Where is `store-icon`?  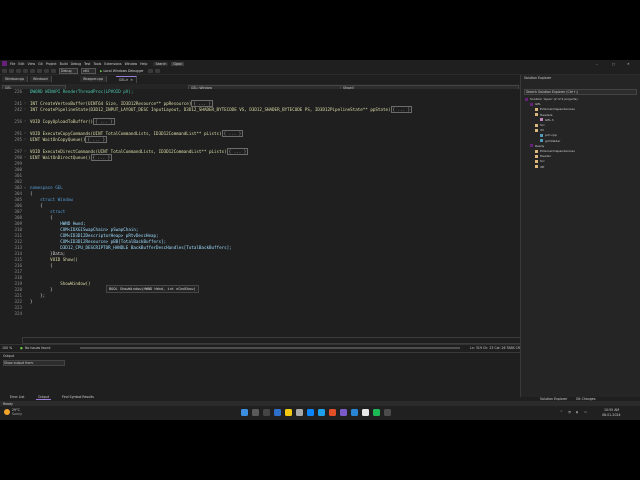 store-icon is located at coordinates (310, 412).